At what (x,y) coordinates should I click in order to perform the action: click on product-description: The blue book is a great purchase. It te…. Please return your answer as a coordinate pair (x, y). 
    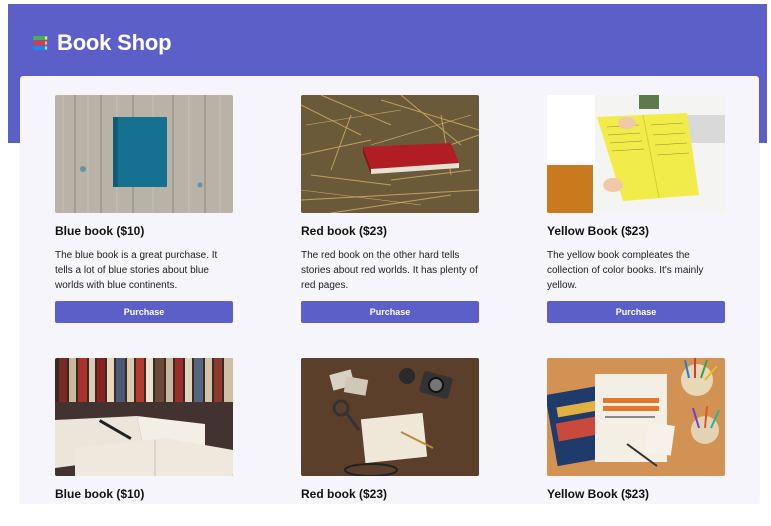
    Looking at the image, I should click on (136, 270).